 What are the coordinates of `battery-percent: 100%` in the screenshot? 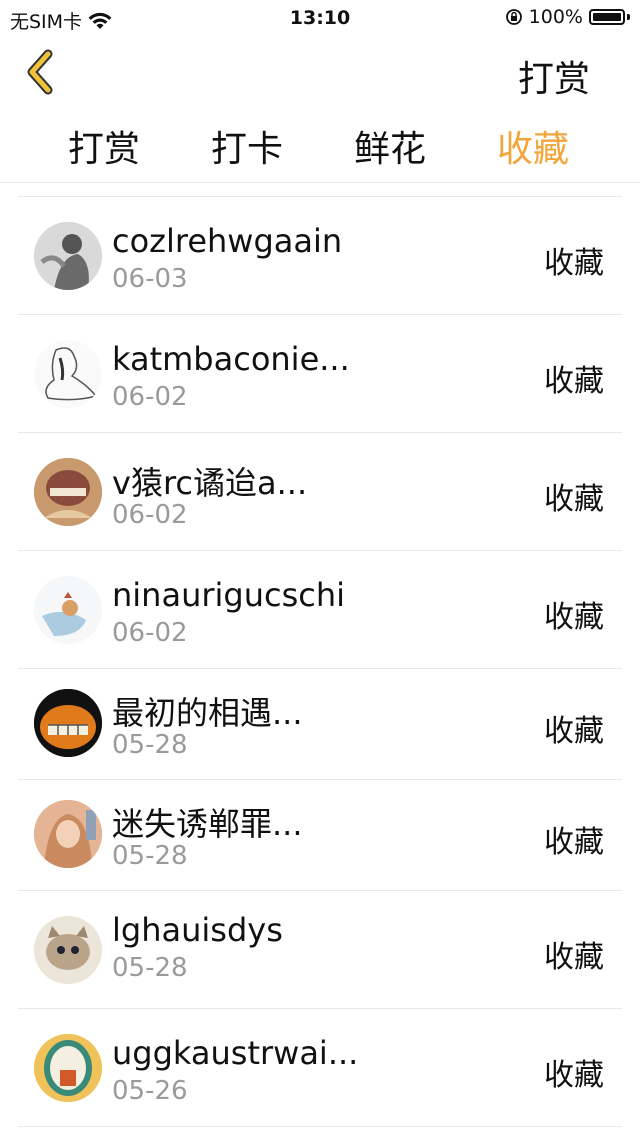 It's located at (555, 17).